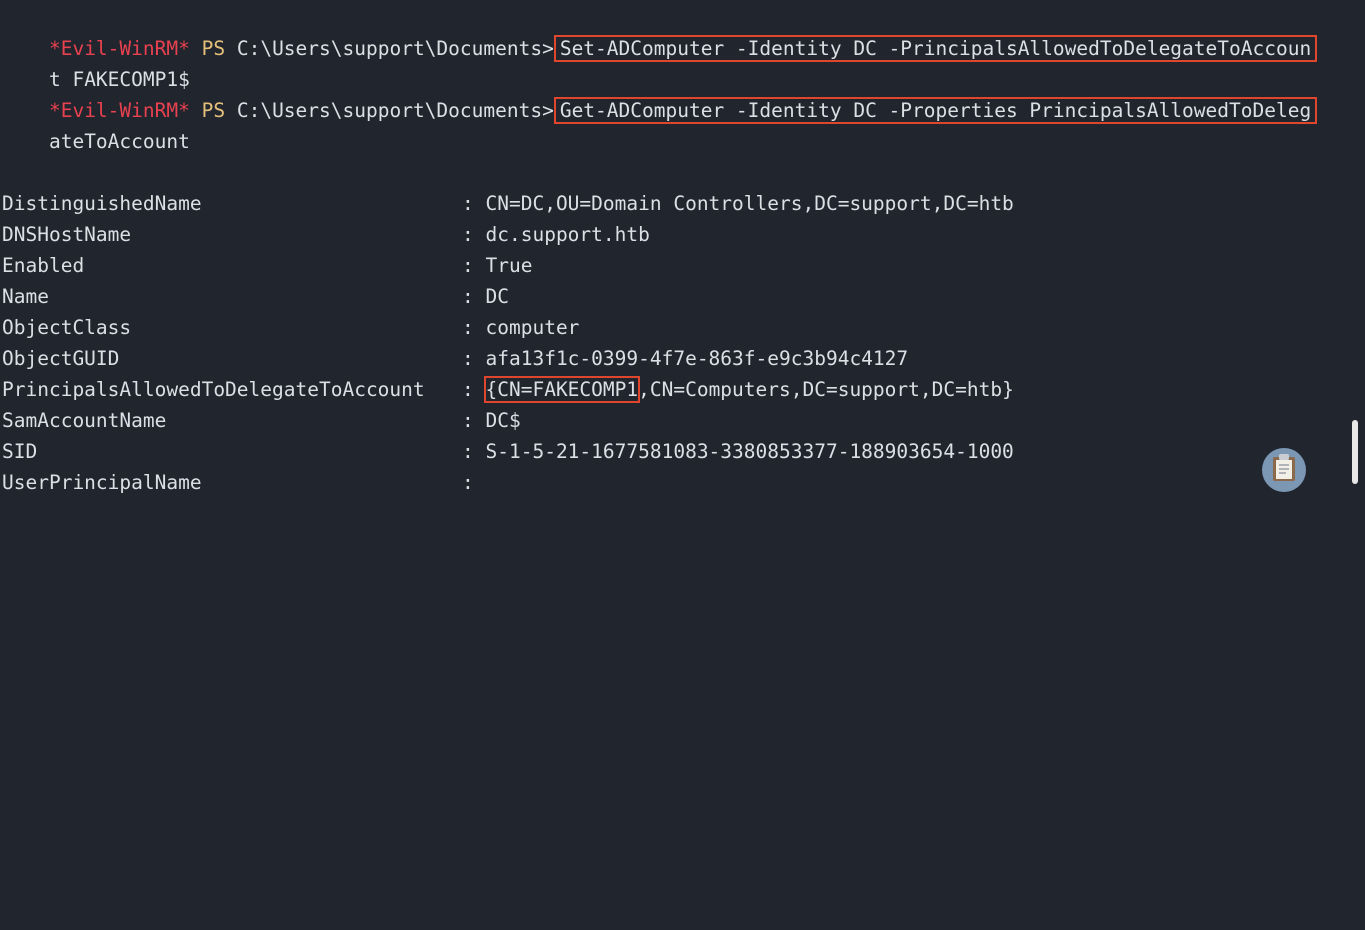  Describe the element at coordinates (43, 265) in the screenshot. I see `property-name: Enabled` at that location.